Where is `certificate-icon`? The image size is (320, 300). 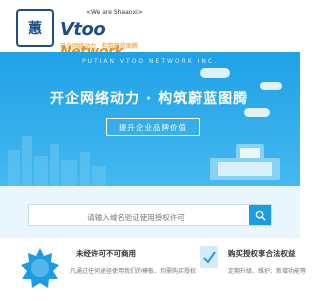
certificate-icon is located at coordinates (209, 257).